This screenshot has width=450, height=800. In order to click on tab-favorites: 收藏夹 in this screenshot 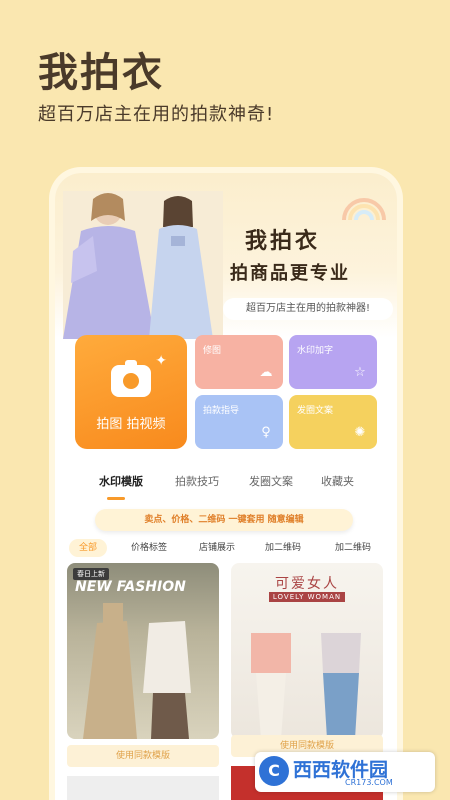, I will do `click(337, 481)`.